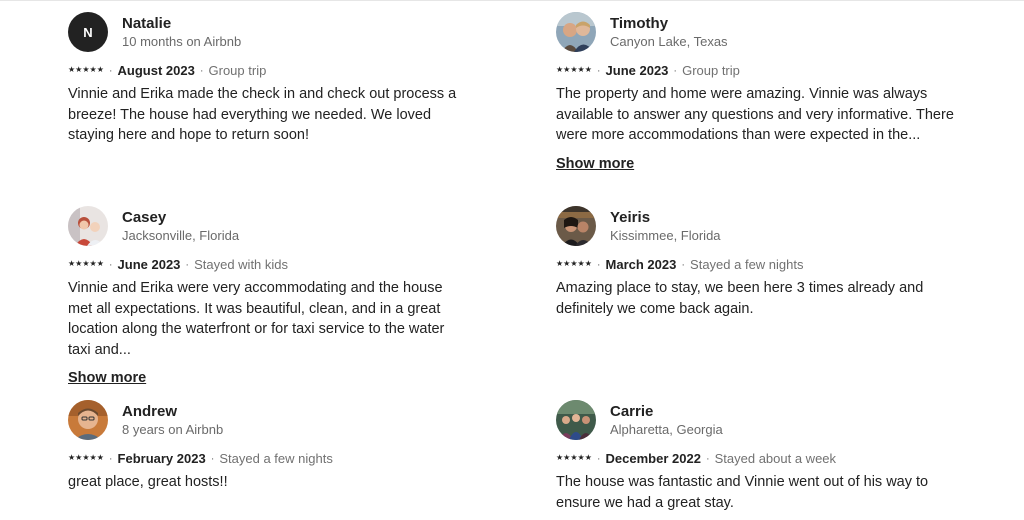 Image resolution: width=1024 pixels, height=520 pixels. I want to click on review-date: March 2023, so click(641, 264).